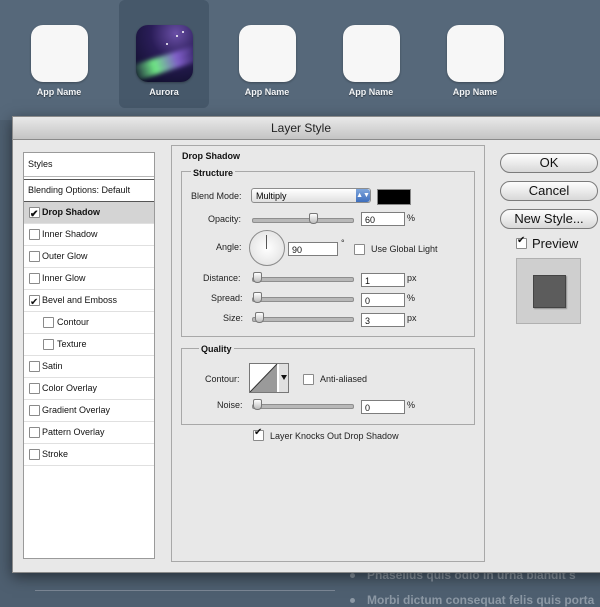 The height and width of the screenshot is (607, 600). I want to click on contour-picker, so click(269, 378).